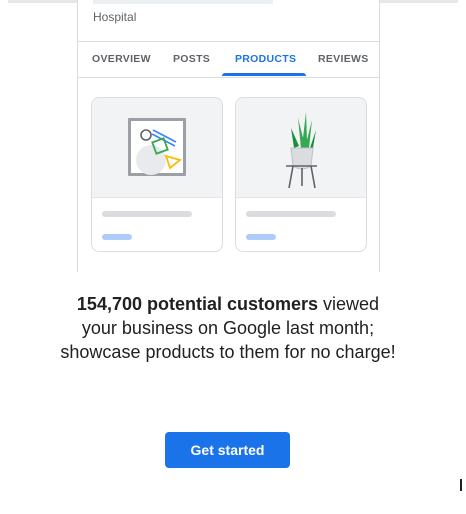 The width and height of the screenshot is (466, 514). What do you see at coordinates (115, 17) in the screenshot?
I see `business-name-text: Hospital` at bounding box center [115, 17].